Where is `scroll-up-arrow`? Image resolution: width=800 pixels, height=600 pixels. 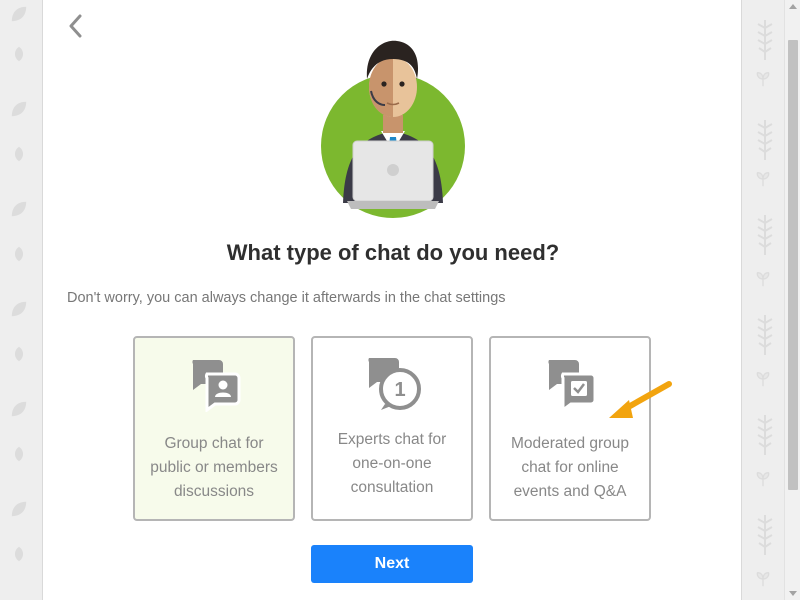
scroll-up-arrow is located at coordinates (793, 6).